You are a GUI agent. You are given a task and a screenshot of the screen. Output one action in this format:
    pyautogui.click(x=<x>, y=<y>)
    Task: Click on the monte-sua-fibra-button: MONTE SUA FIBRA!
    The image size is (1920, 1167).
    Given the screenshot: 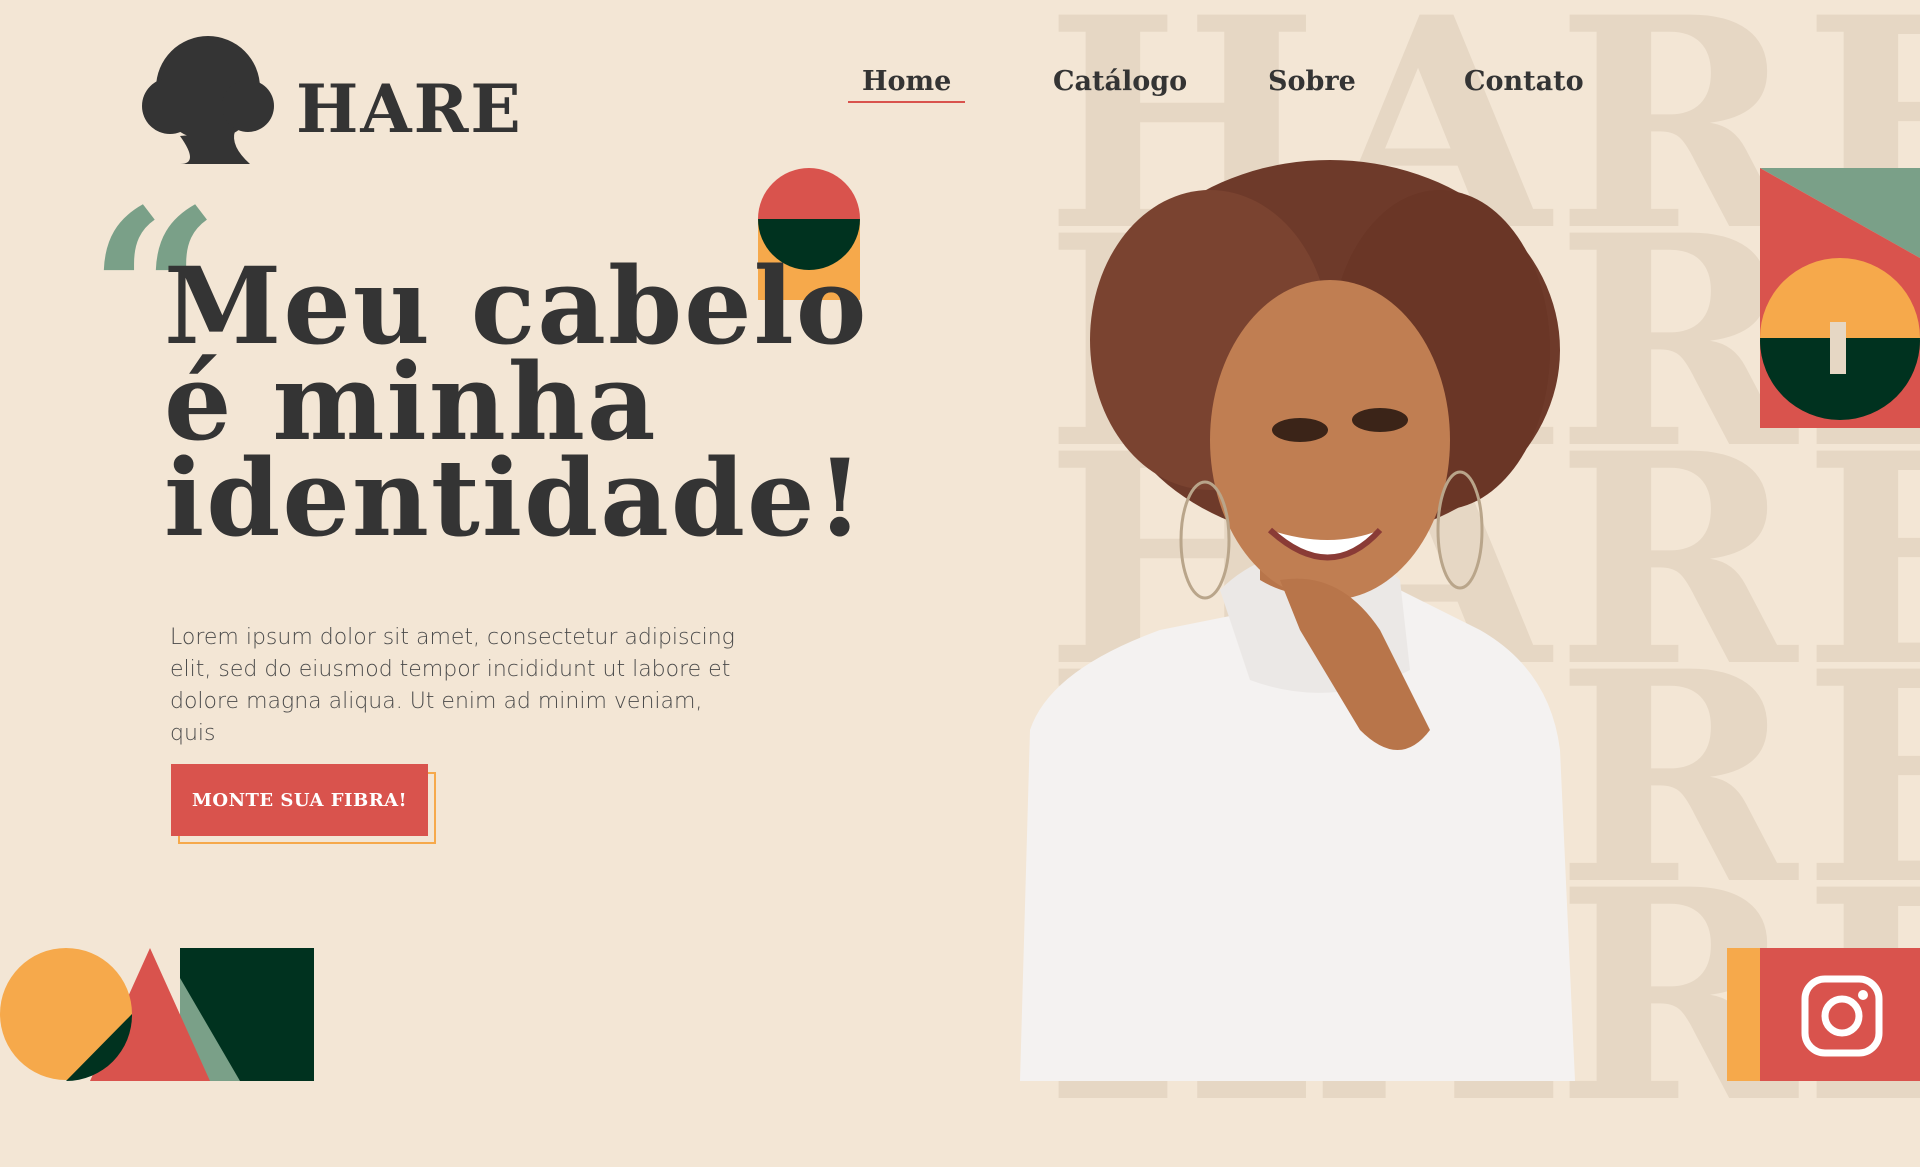 What is the action you would take?
    pyautogui.click(x=299, y=800)
    